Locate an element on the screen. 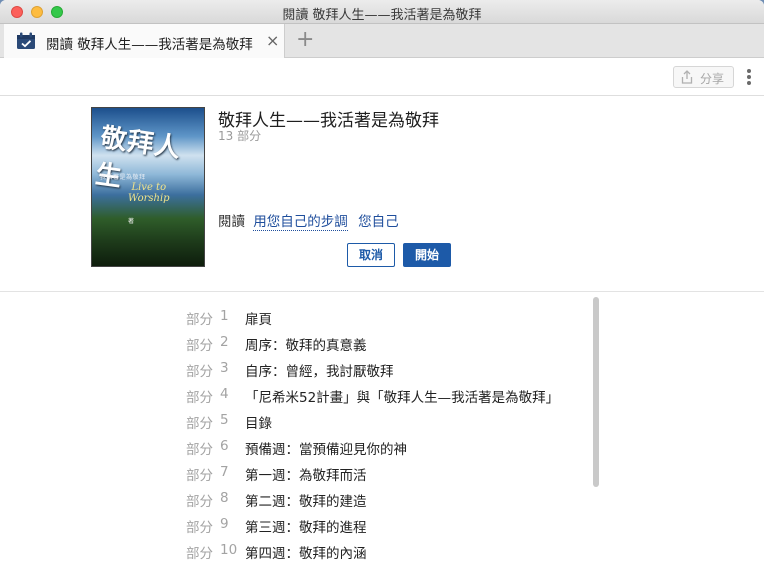  share-button: 分享 is located at coordinates (703, 77).